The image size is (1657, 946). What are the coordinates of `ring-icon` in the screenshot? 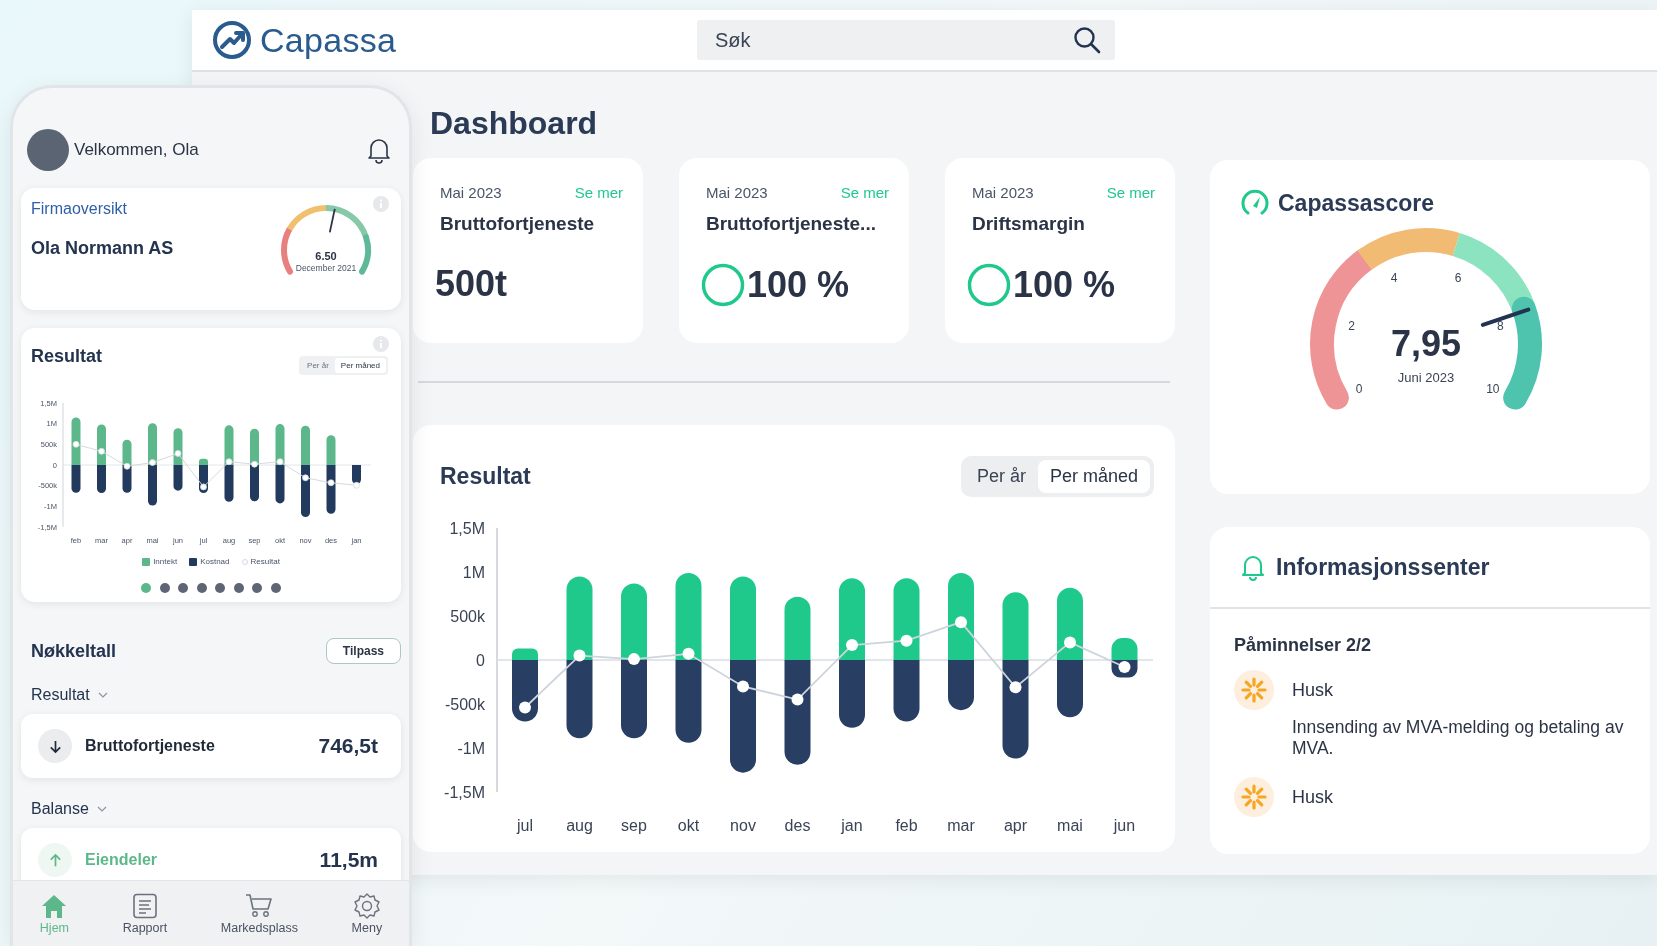 It's located at (723, 285).